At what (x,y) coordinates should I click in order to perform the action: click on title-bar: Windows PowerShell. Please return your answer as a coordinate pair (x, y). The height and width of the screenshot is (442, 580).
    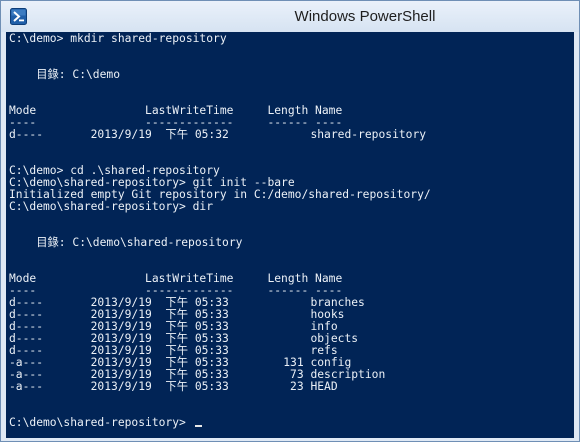
    Looking at the image, I should click on (290, 16).